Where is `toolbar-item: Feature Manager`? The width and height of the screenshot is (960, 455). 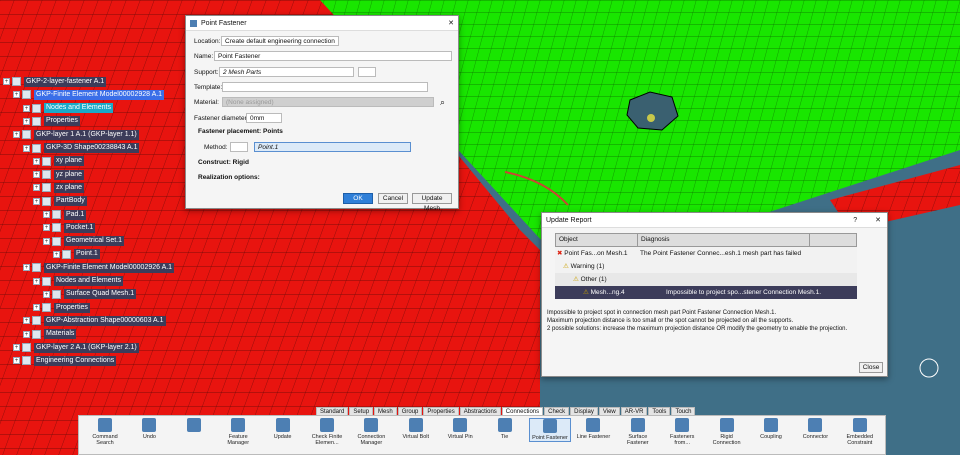
toolbar-item: Feature Manager is located at coordinates (238, 432).